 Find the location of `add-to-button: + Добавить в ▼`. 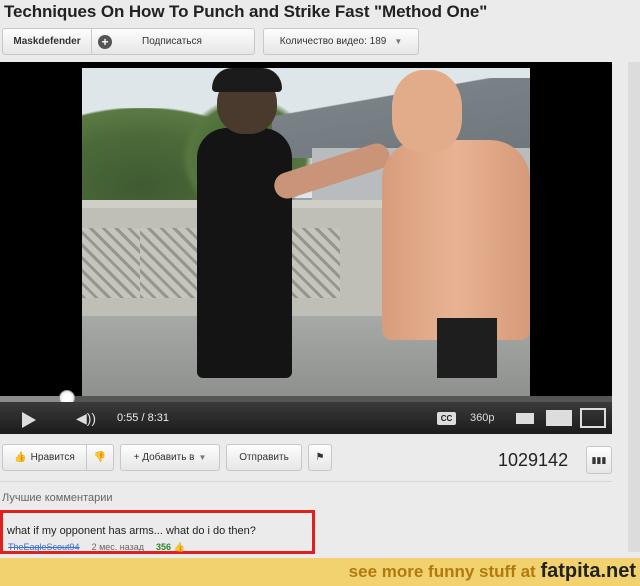

add-to-button: + Добавить в ▼ is located at coordinates (170, 457).